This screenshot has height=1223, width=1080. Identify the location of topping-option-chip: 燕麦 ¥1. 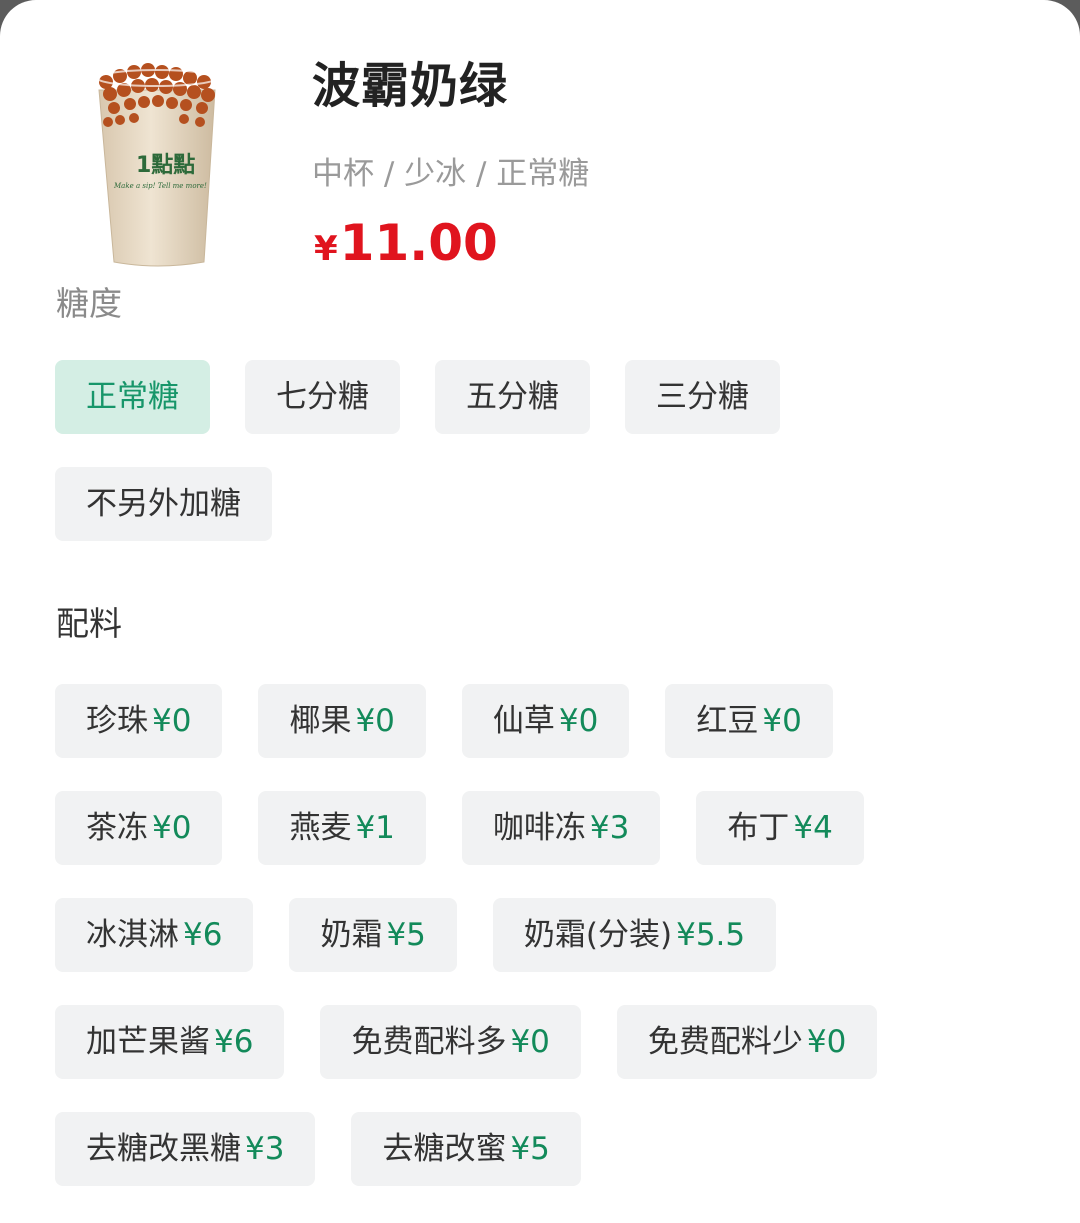
(342, 828).